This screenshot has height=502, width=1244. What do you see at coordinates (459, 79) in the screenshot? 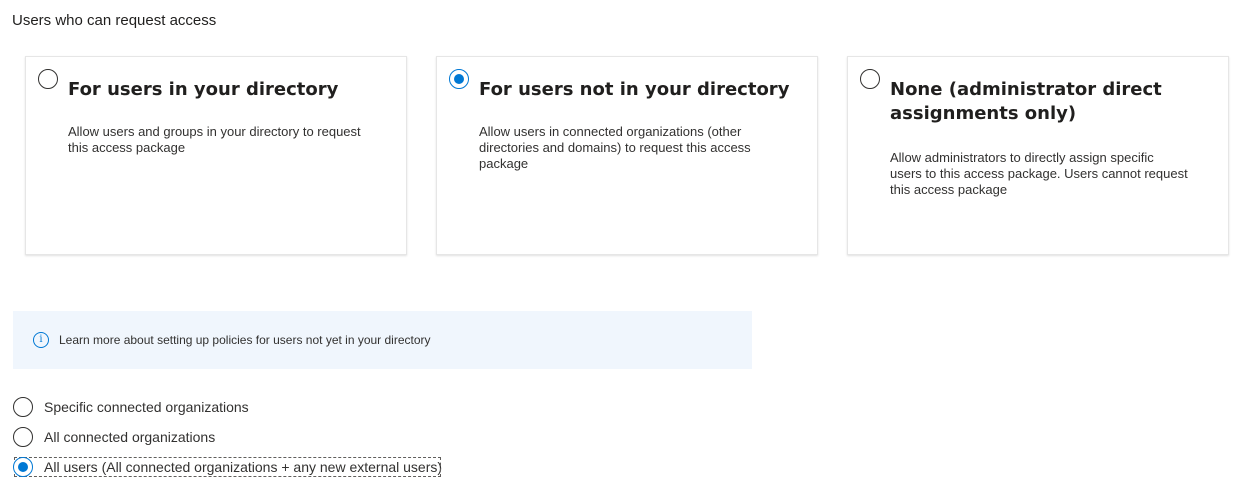
I see `radio-users-not-in-directory` at bounding box center [459, 79].